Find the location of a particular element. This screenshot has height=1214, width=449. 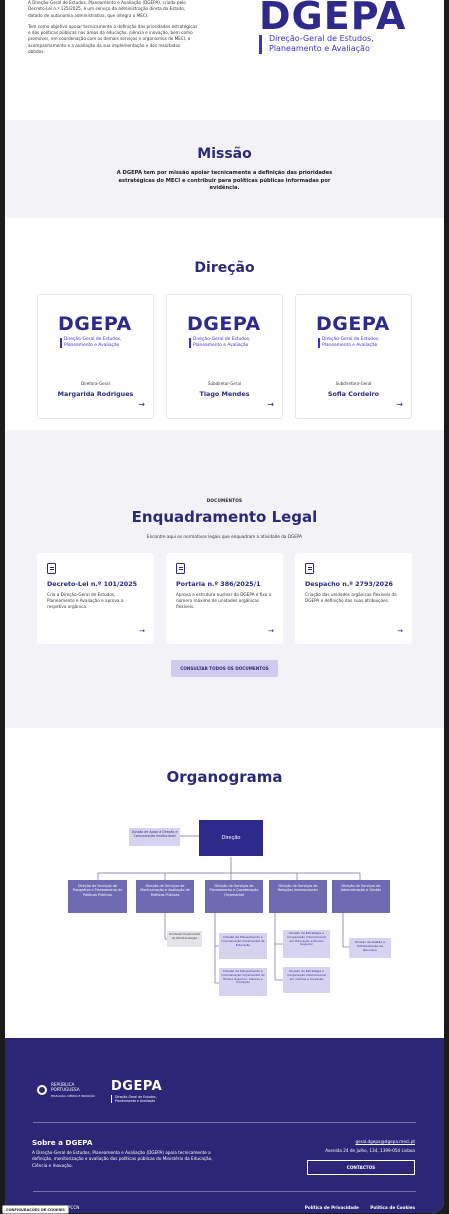

cookie-policy-link: Política de Cookies is located at coordinates (392, 1207).